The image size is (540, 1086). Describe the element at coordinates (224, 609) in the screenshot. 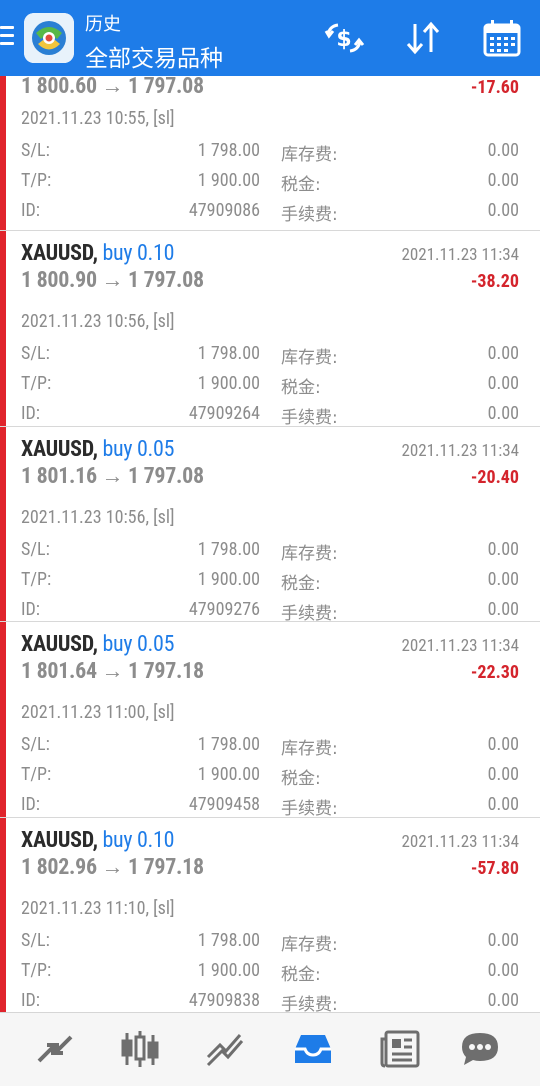

I see `id-value: 47909276` at that location.